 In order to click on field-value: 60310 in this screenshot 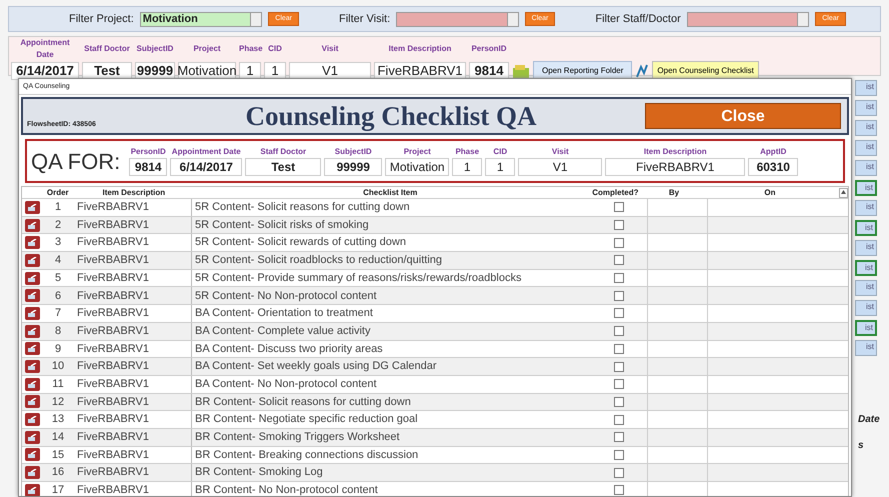, I will do `click(773, 167)`.